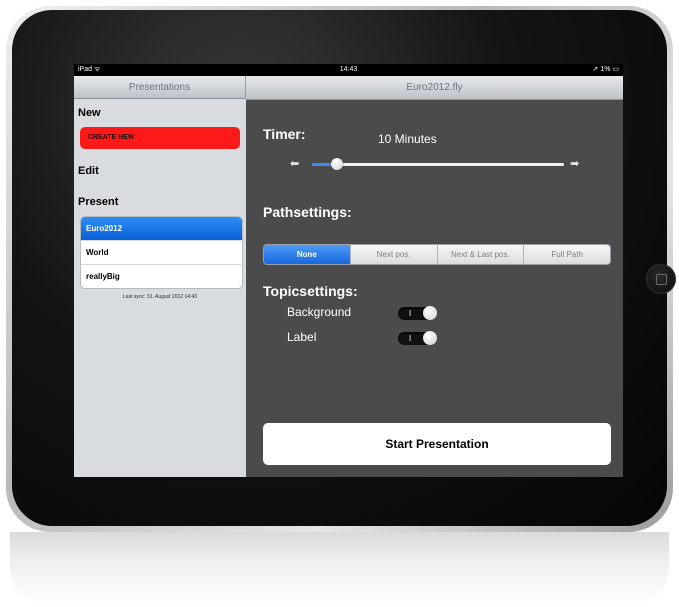  I want to click on battery-icon: ▭, so click(615, 69).